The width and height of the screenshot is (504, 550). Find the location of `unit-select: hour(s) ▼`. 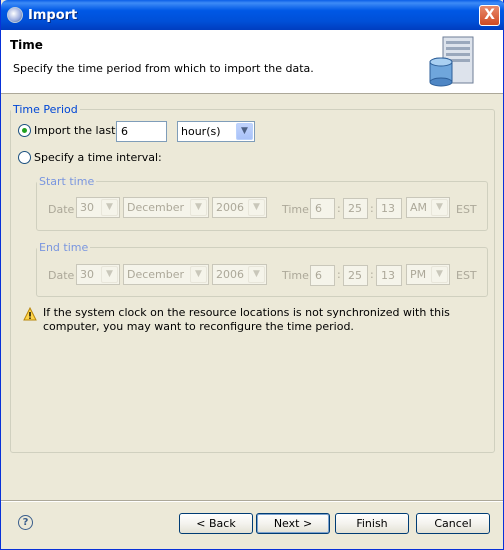

unit-select: hour(s) ▼ is located at coordinates (216, 131).